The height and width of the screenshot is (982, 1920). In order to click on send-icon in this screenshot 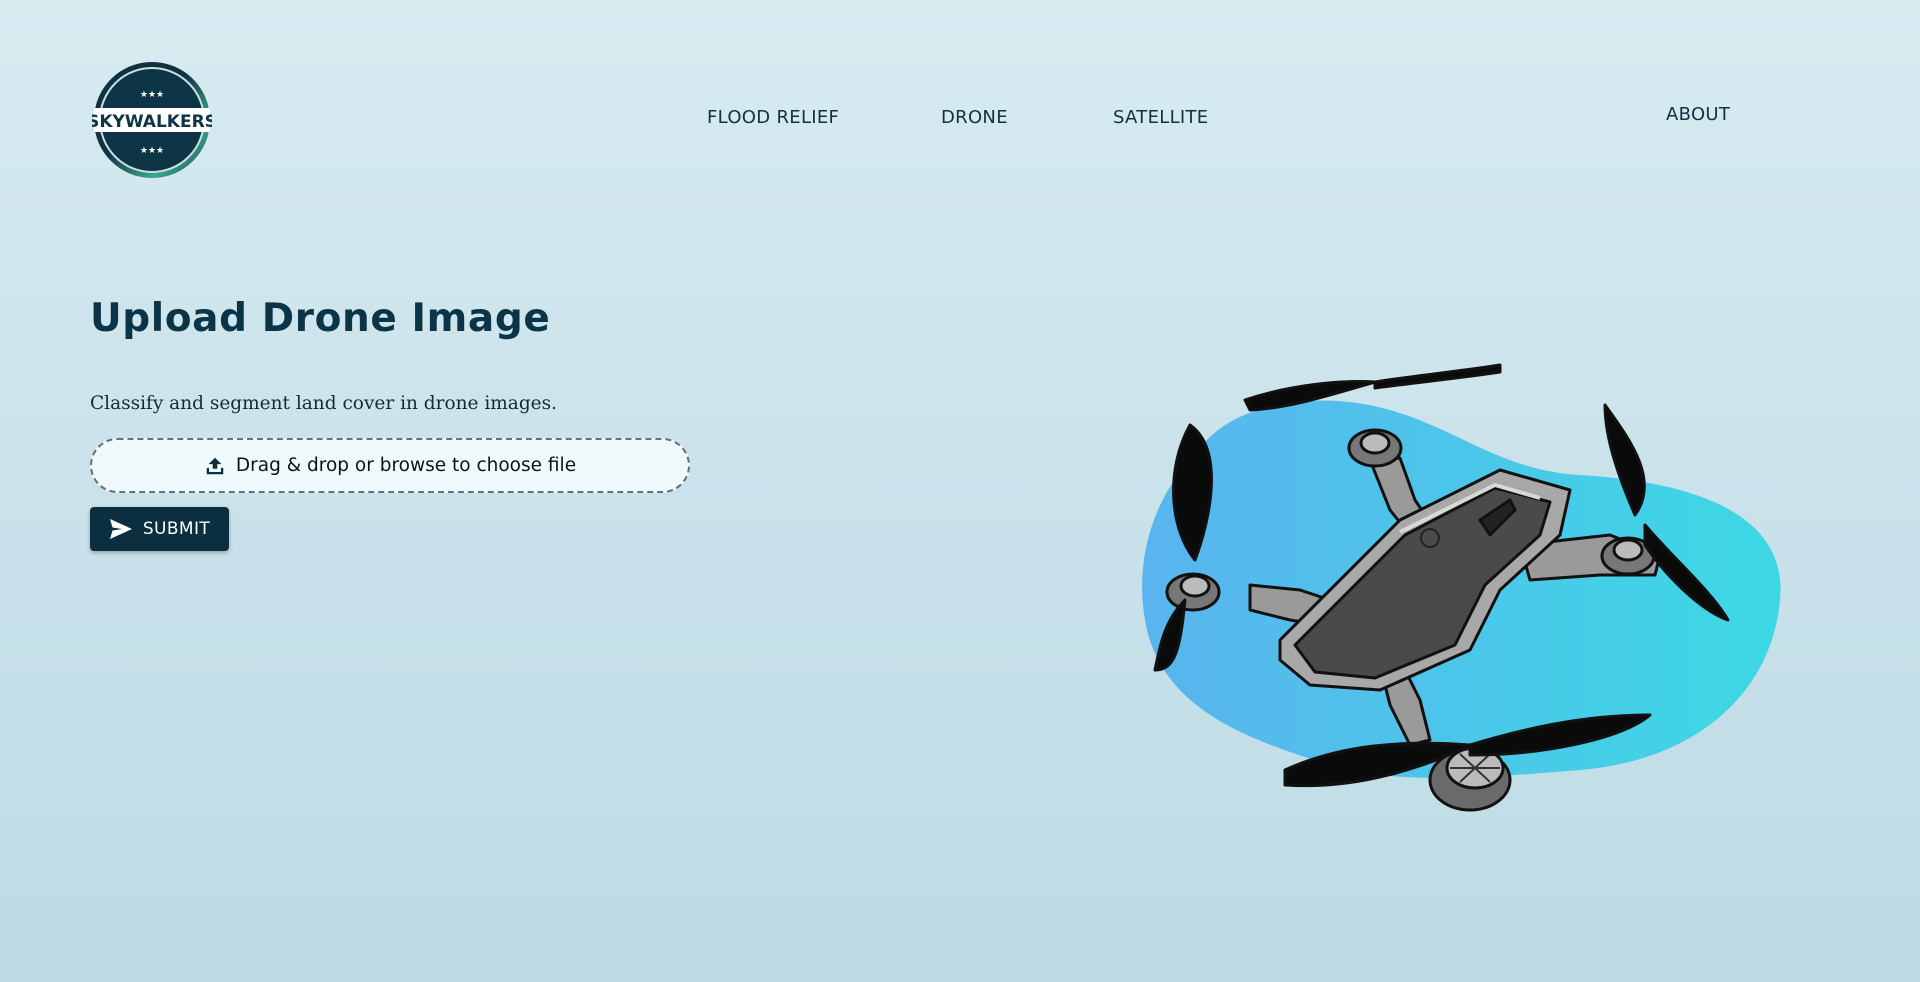, I will do `click(120, 529)`.